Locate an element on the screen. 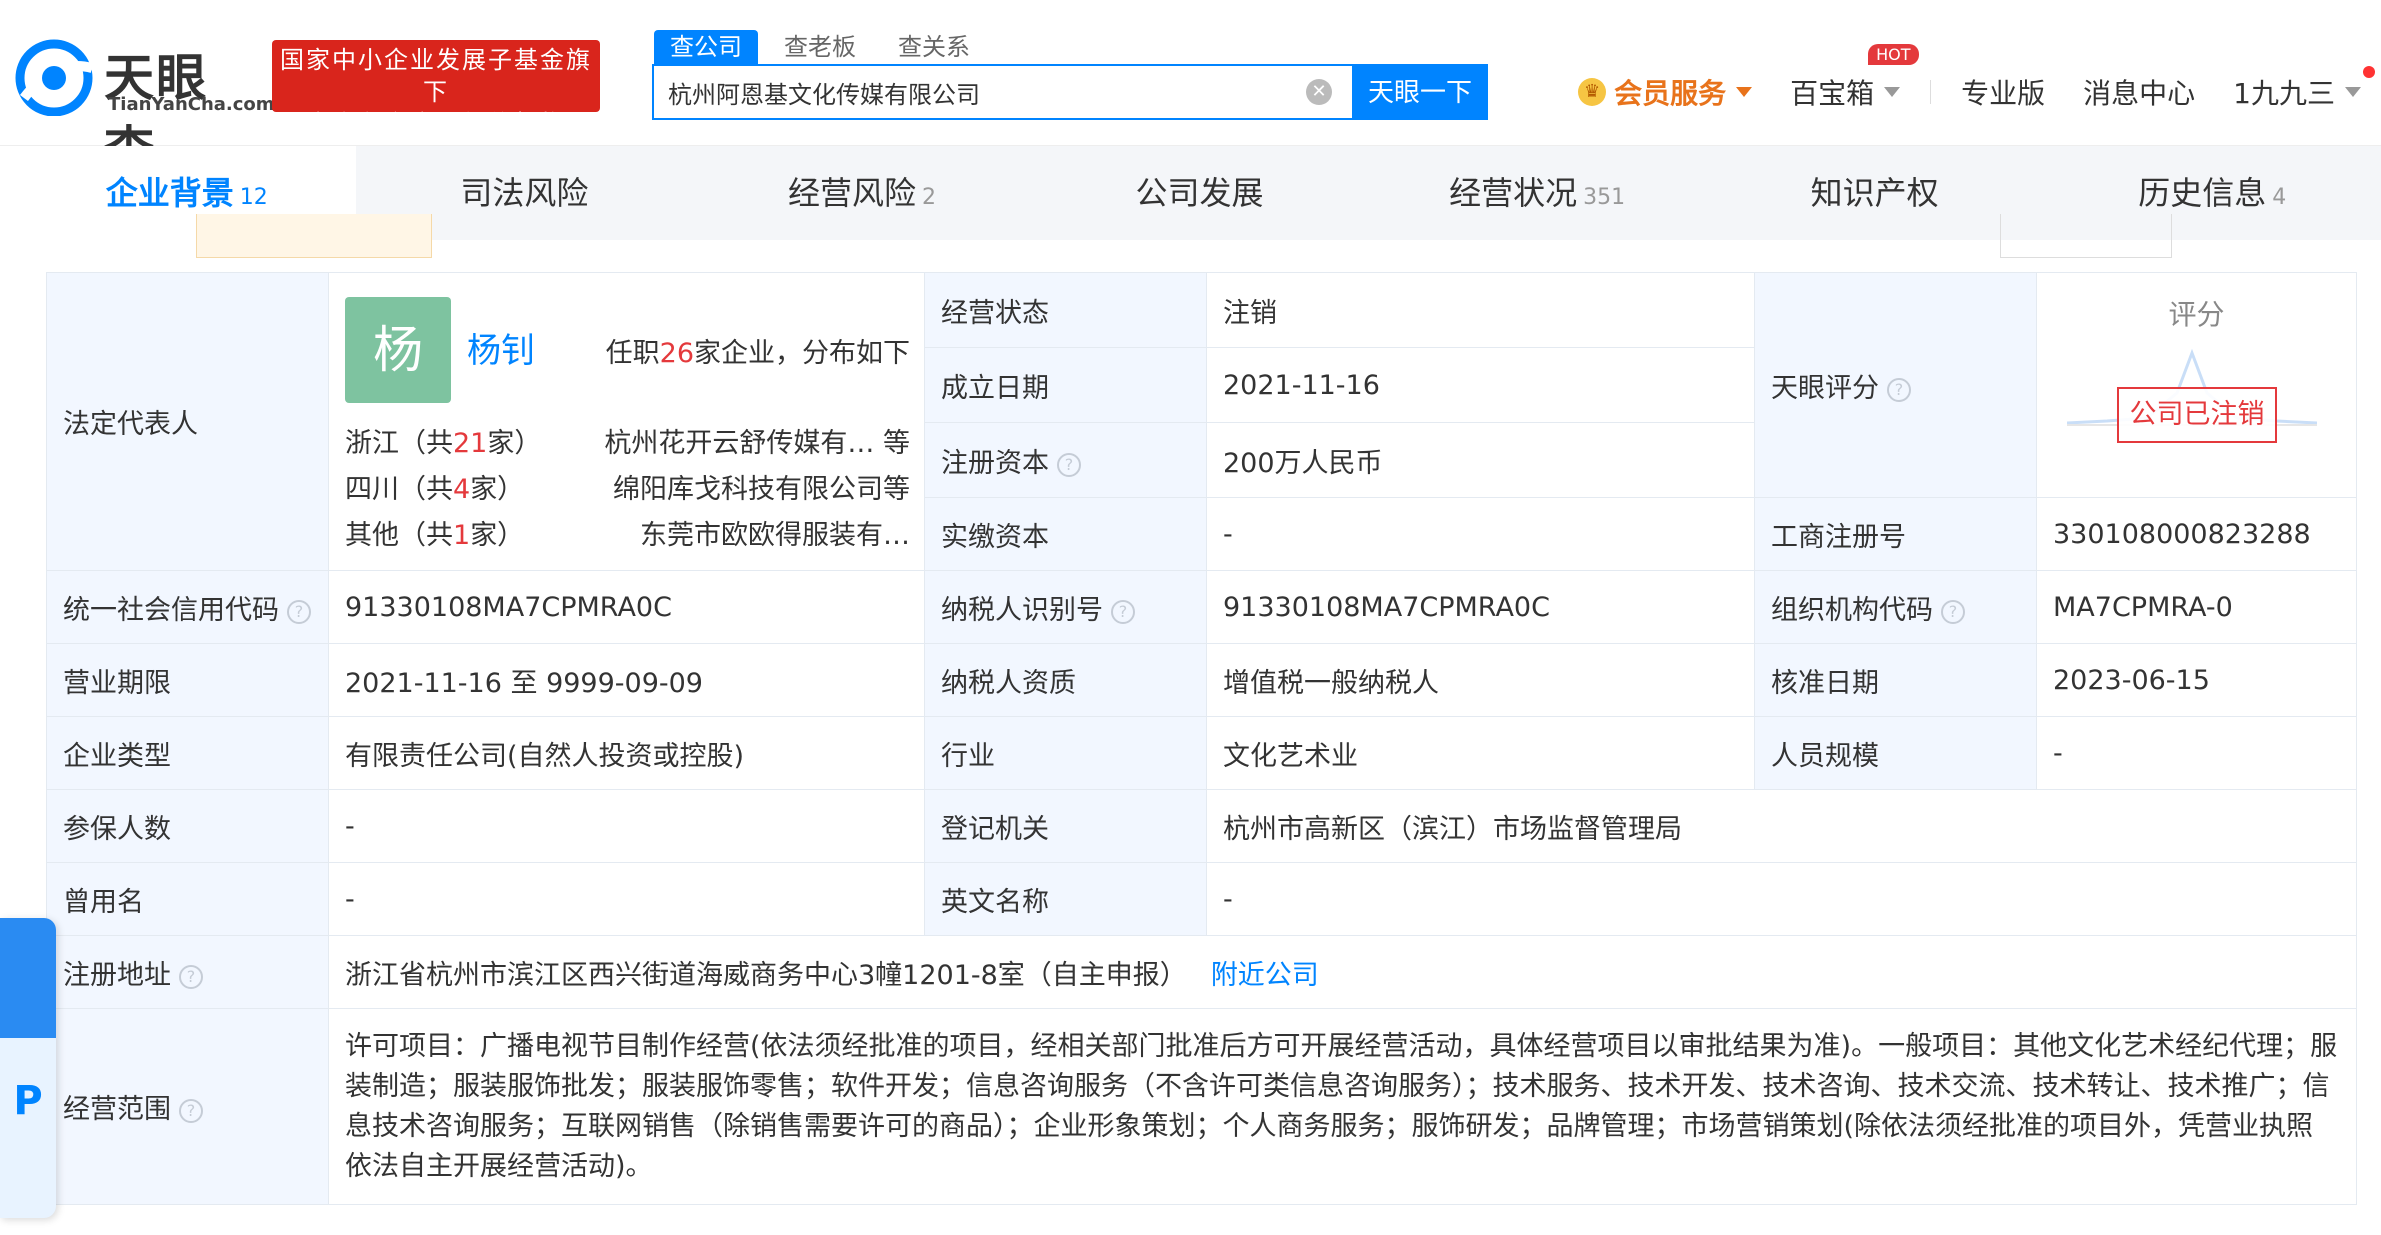  tab-label: 知识产权 is located at coordinates (1874, 193).